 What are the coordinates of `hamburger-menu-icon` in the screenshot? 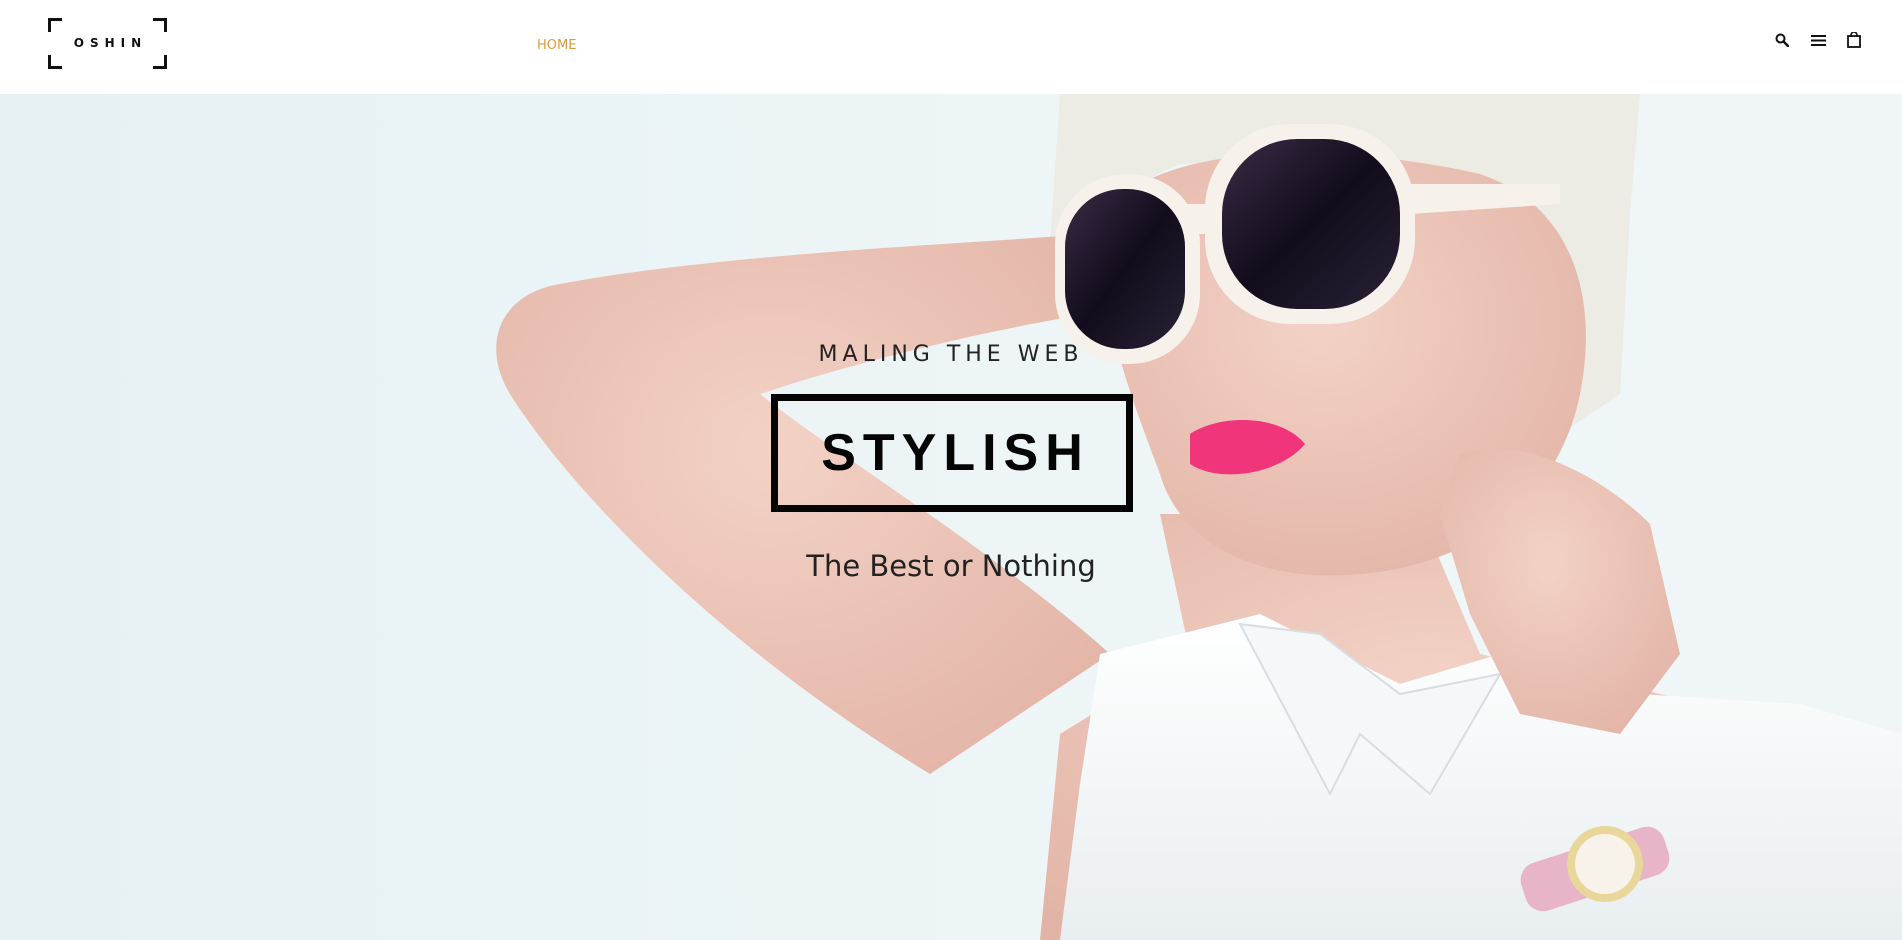 It's located at (1818, 40).